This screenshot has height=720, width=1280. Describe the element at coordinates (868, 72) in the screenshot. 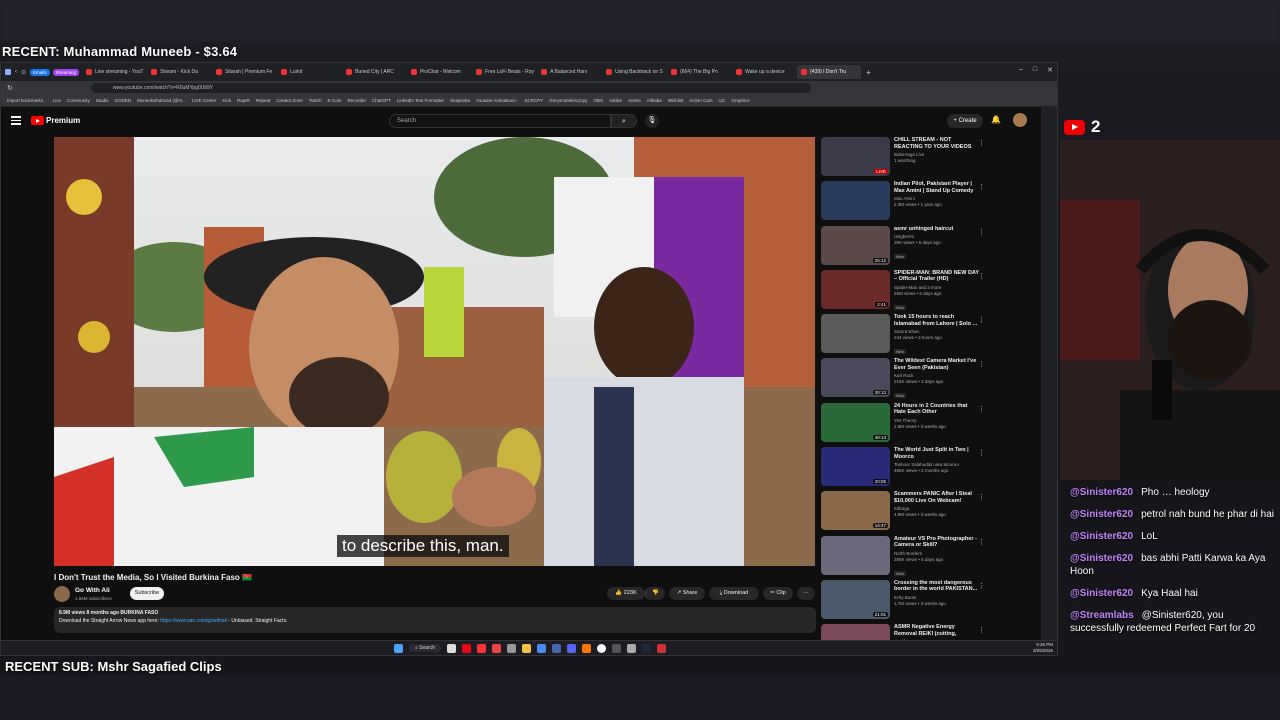

I see `new-tab-icon: +` at that location.